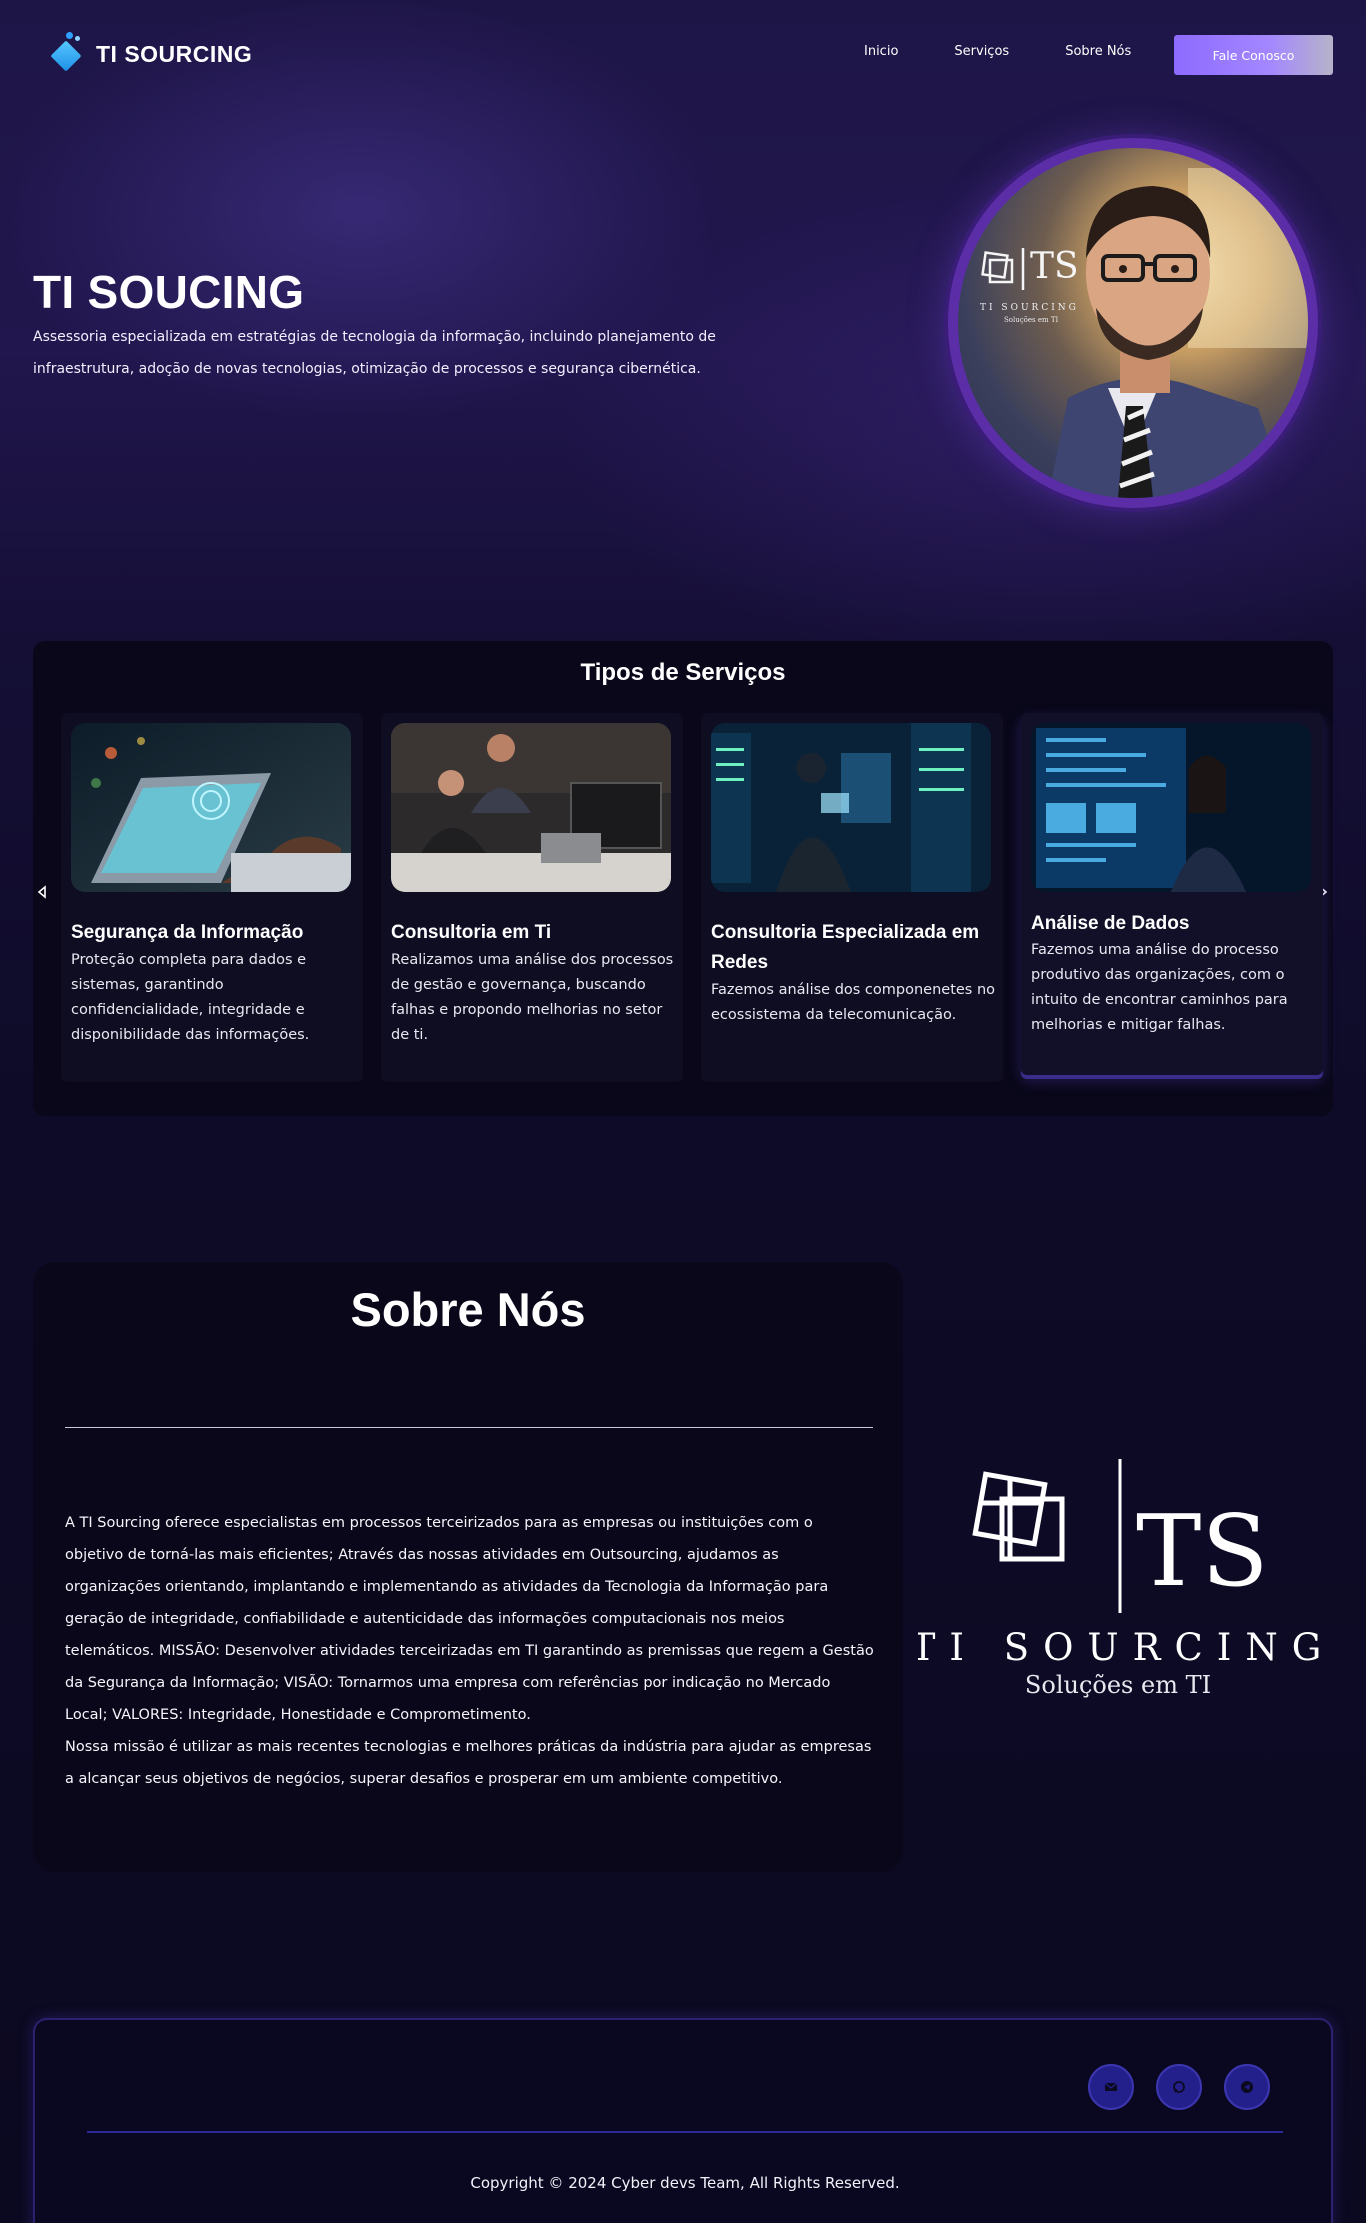 This screenshot has height=2223, width=1366. I want to click on brand-logo-link: TI SOURCING, so click(149, 54).